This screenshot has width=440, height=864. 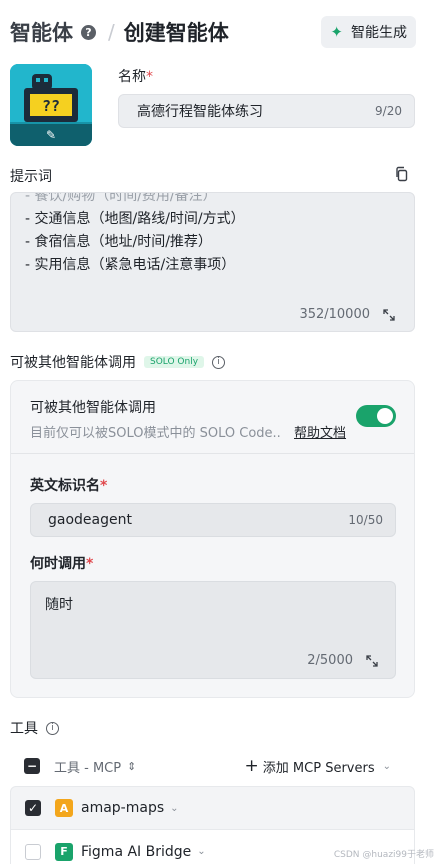 What do you see at coordinates (32, 766) in the screenshot?
I see `select-all-checkbox: −` at bounding box center [32, 766].